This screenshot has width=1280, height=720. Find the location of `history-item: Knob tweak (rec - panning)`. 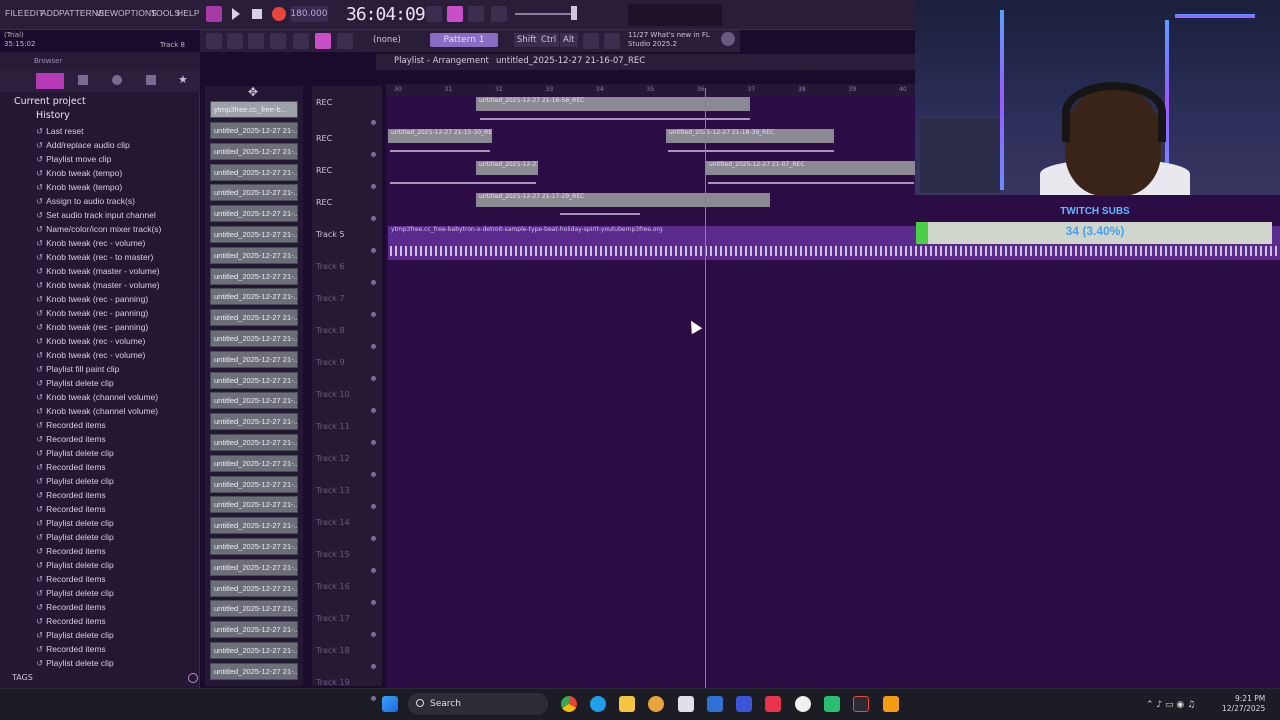

history-item: Knob tweak (rec - panning) is located at coordinates (92, 301).